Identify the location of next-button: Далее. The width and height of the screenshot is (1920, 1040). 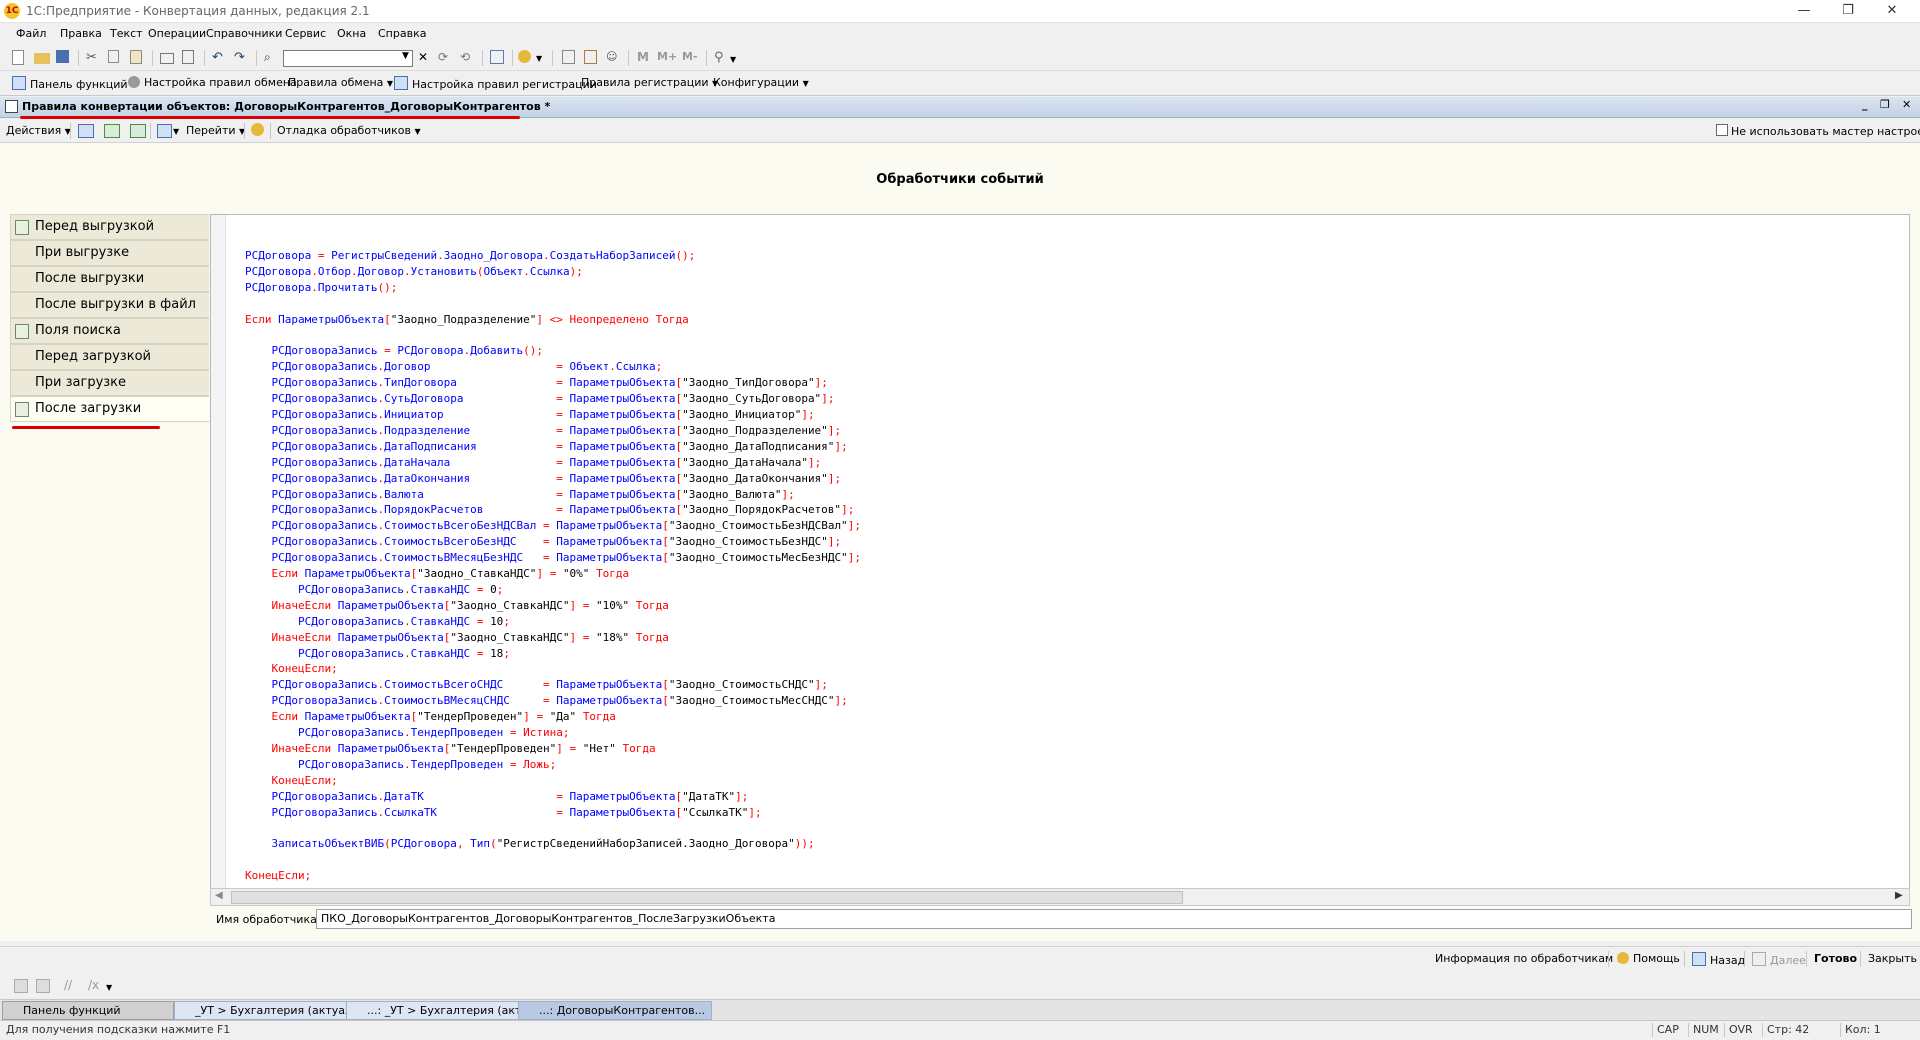
(1779, 959).